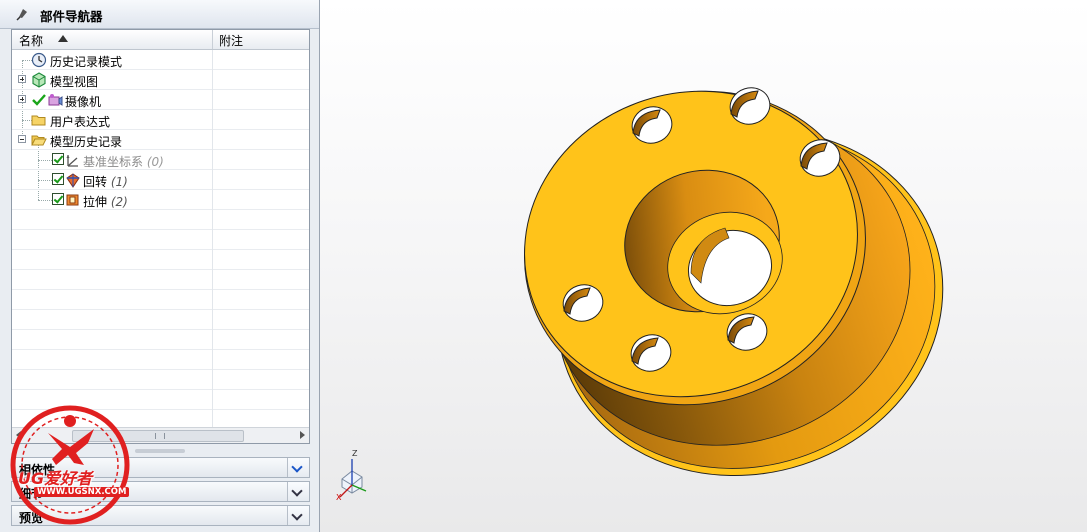 The image size is (1087, 532). I want to click on tree-label: 回转 (1), so click(105, 182).